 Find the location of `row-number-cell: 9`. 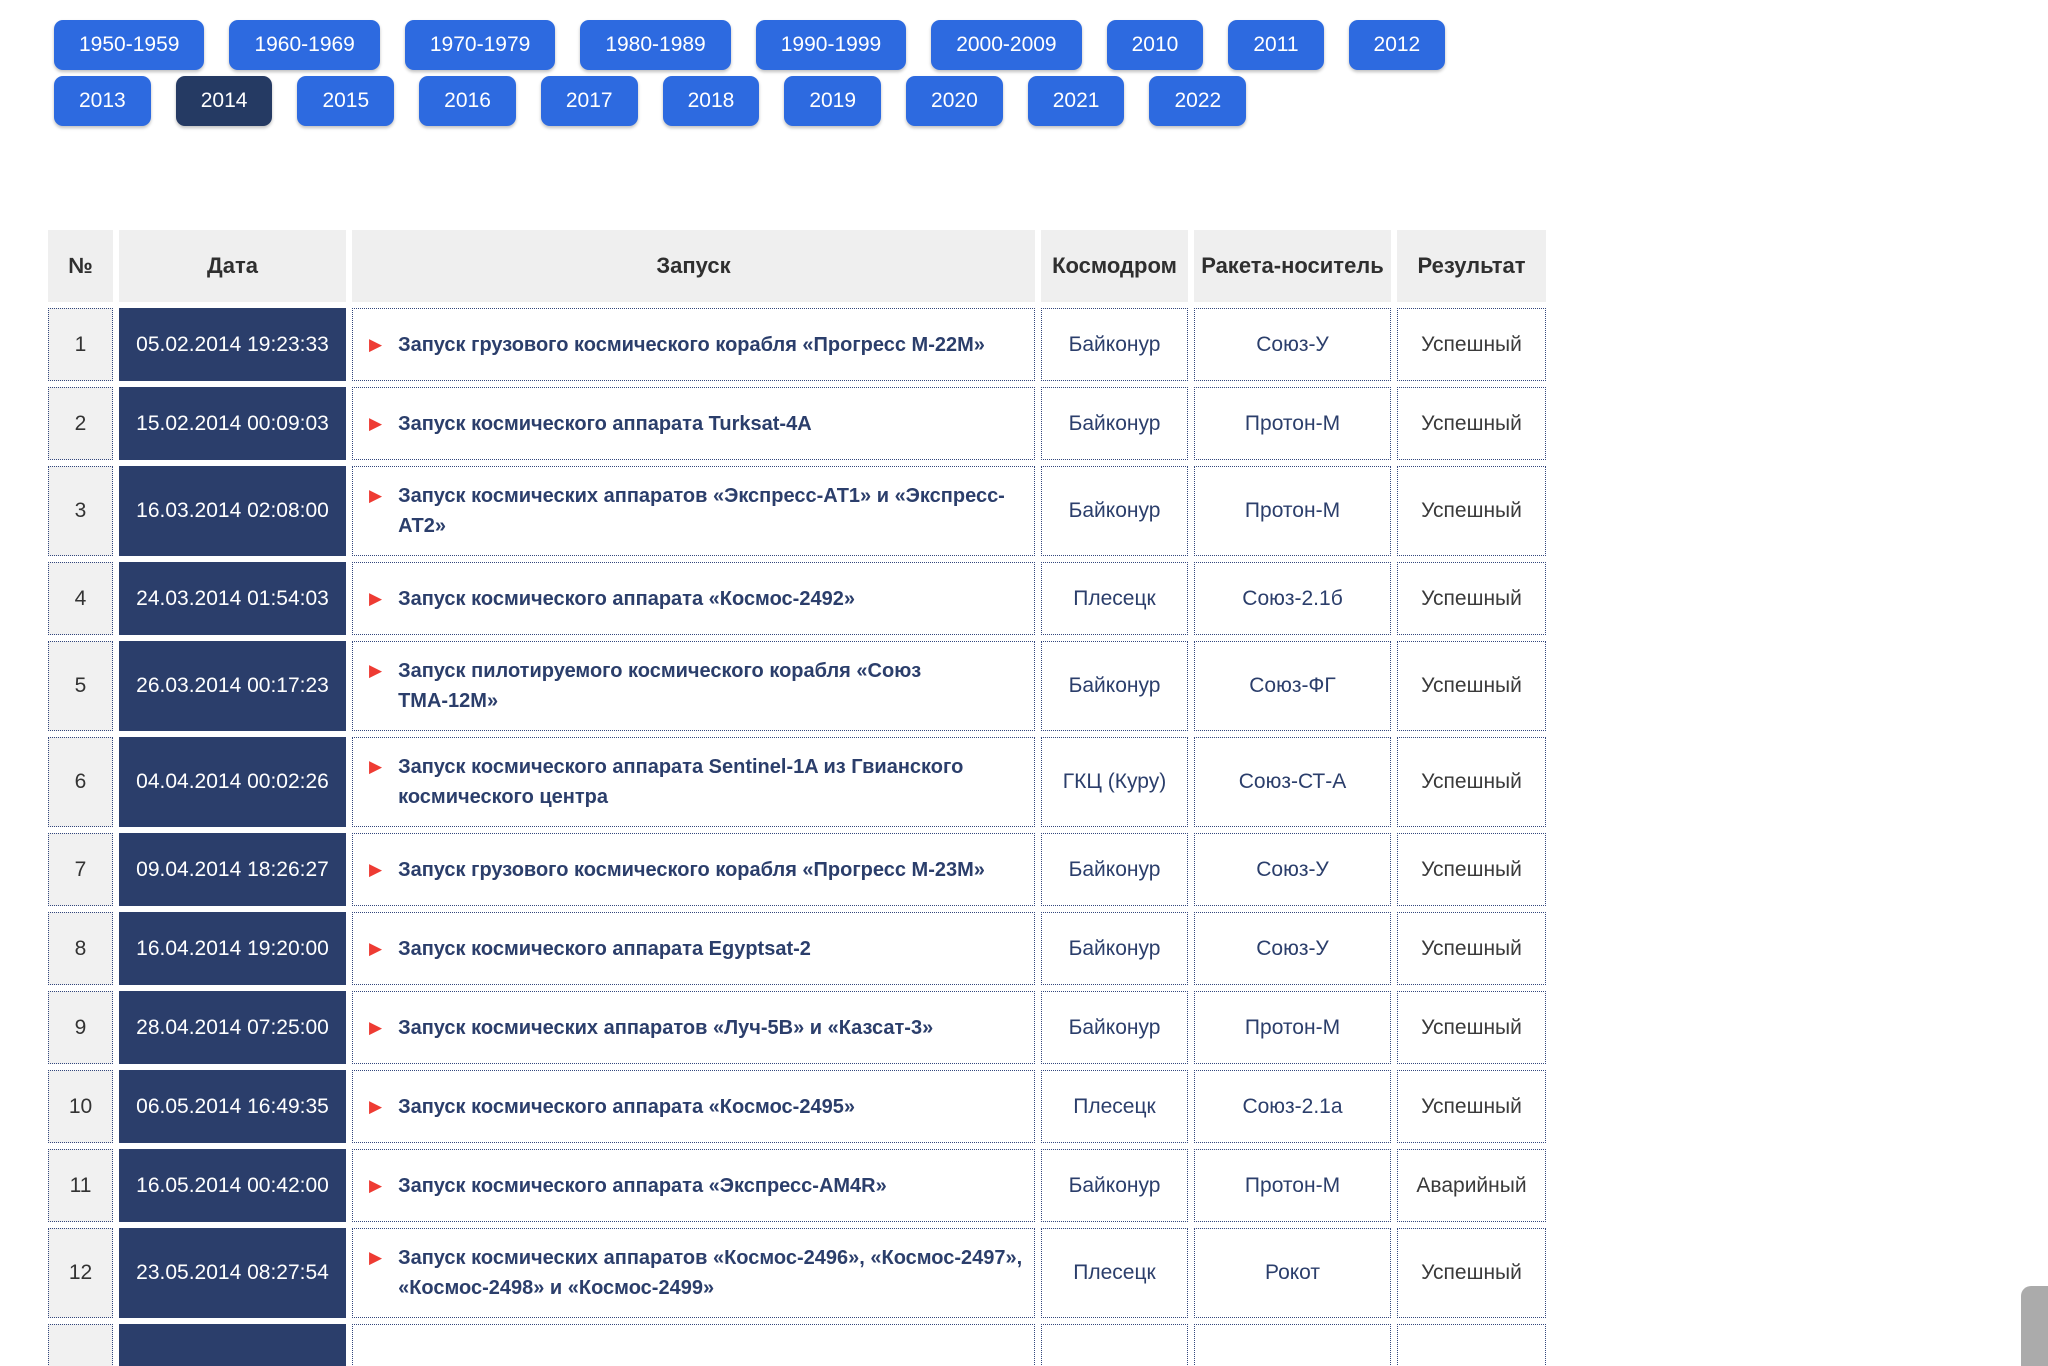

row-number-cell: 9 is located at coordinates (80, 1027).